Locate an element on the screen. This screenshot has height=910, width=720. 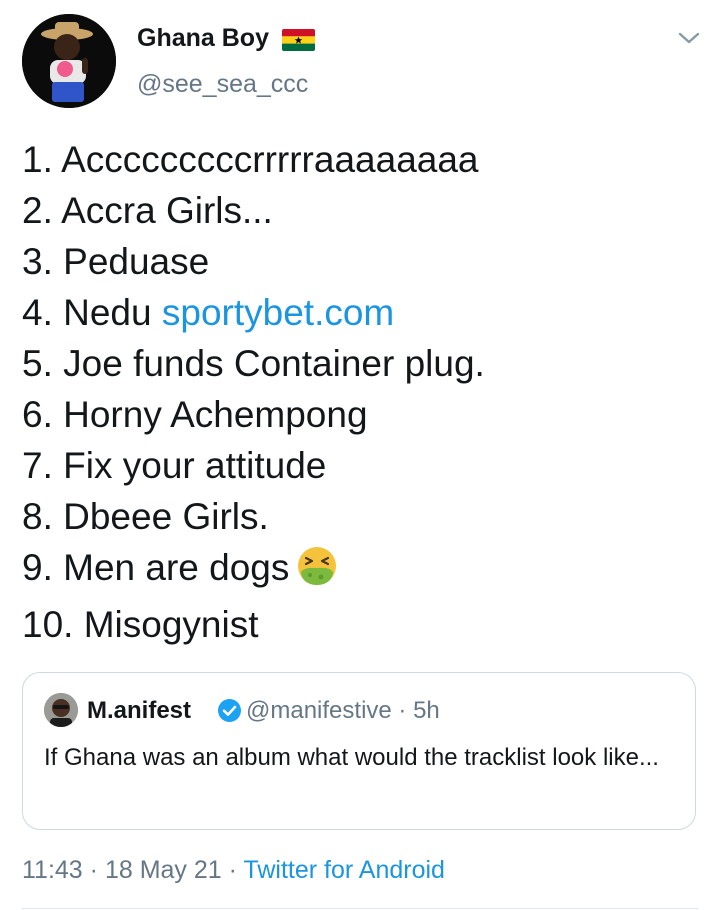
quoted-author-name: M.anifest is located at coordinates (139, 711).